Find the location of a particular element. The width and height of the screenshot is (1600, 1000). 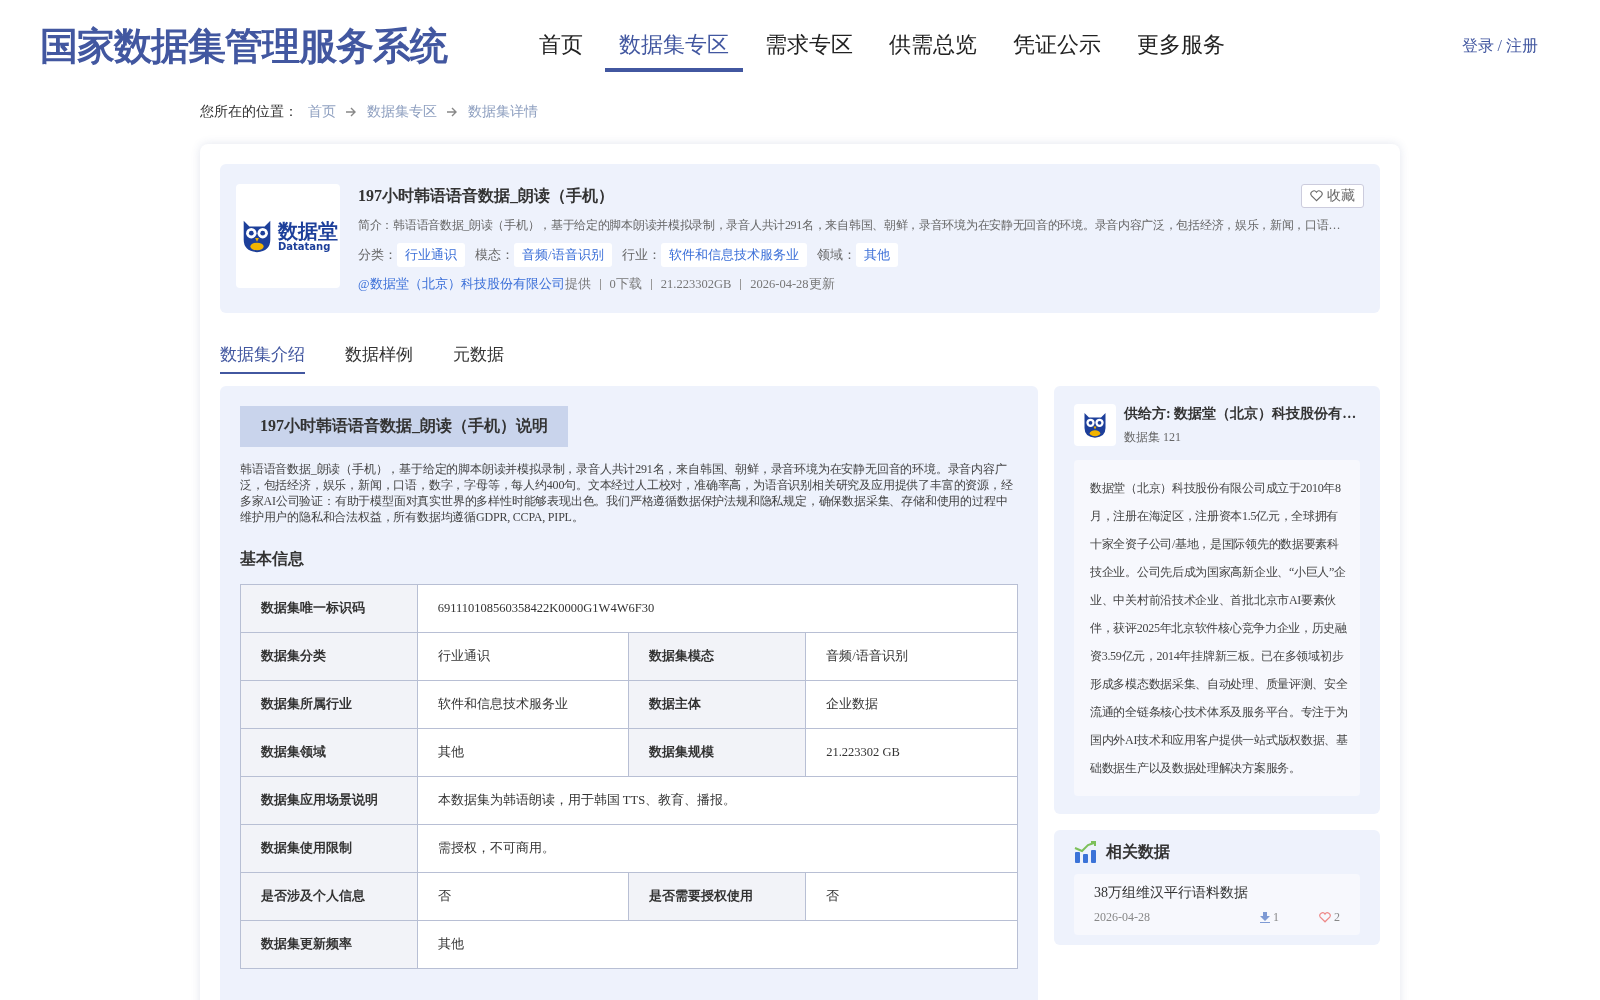

tab: 数据样例 is located at coordinates (379, 358).